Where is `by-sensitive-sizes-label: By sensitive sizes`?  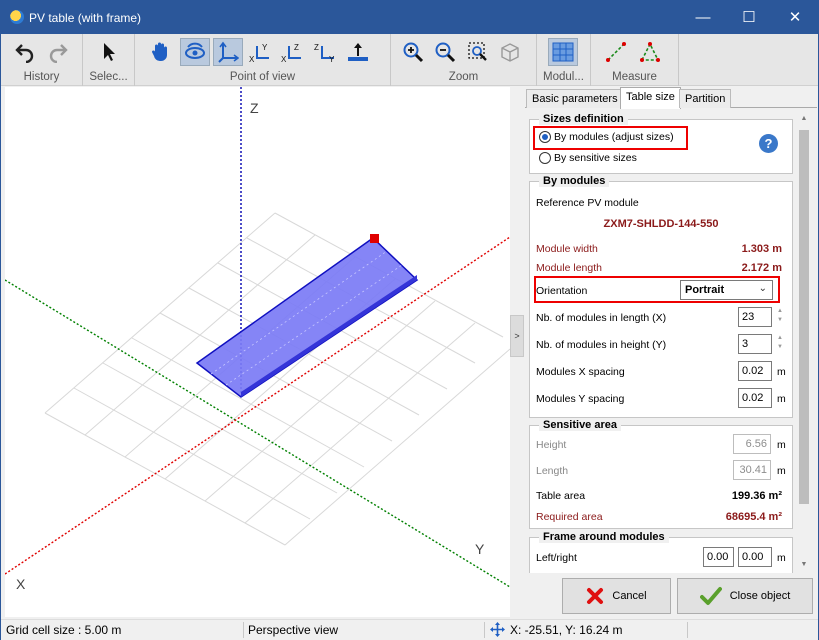 by-sensitive-sizes-label: By sensitive sizes is located at coordinates (595, 158).